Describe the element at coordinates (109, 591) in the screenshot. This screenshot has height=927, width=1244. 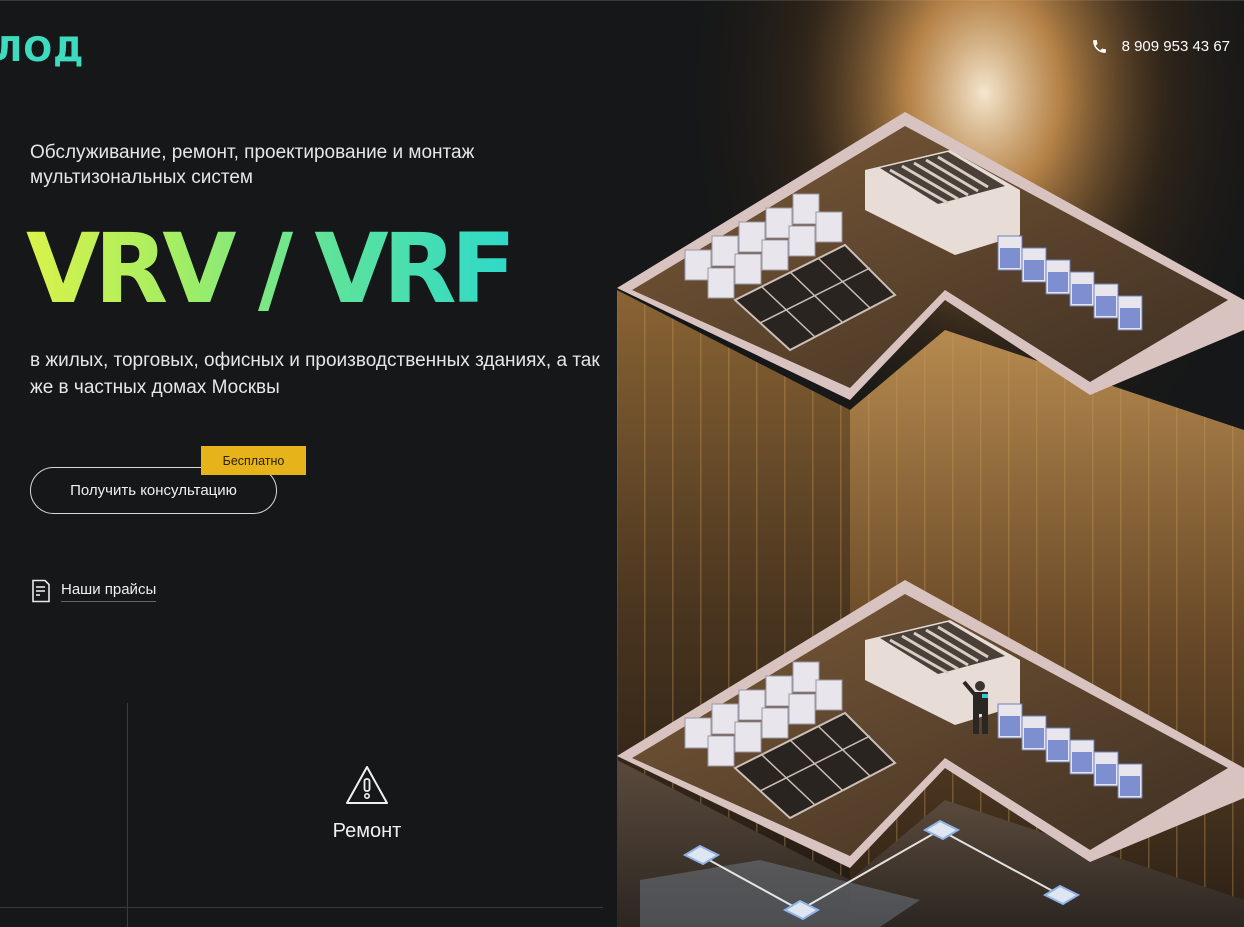
I see `prices-link-label: Наши прайсы` at that location.